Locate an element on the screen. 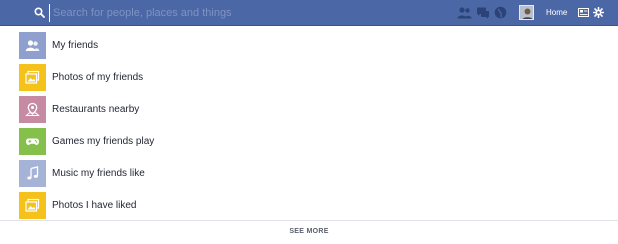 This screenshot has width=618, height=244. list-item-label: My friends is located at coordinates (75, 45).